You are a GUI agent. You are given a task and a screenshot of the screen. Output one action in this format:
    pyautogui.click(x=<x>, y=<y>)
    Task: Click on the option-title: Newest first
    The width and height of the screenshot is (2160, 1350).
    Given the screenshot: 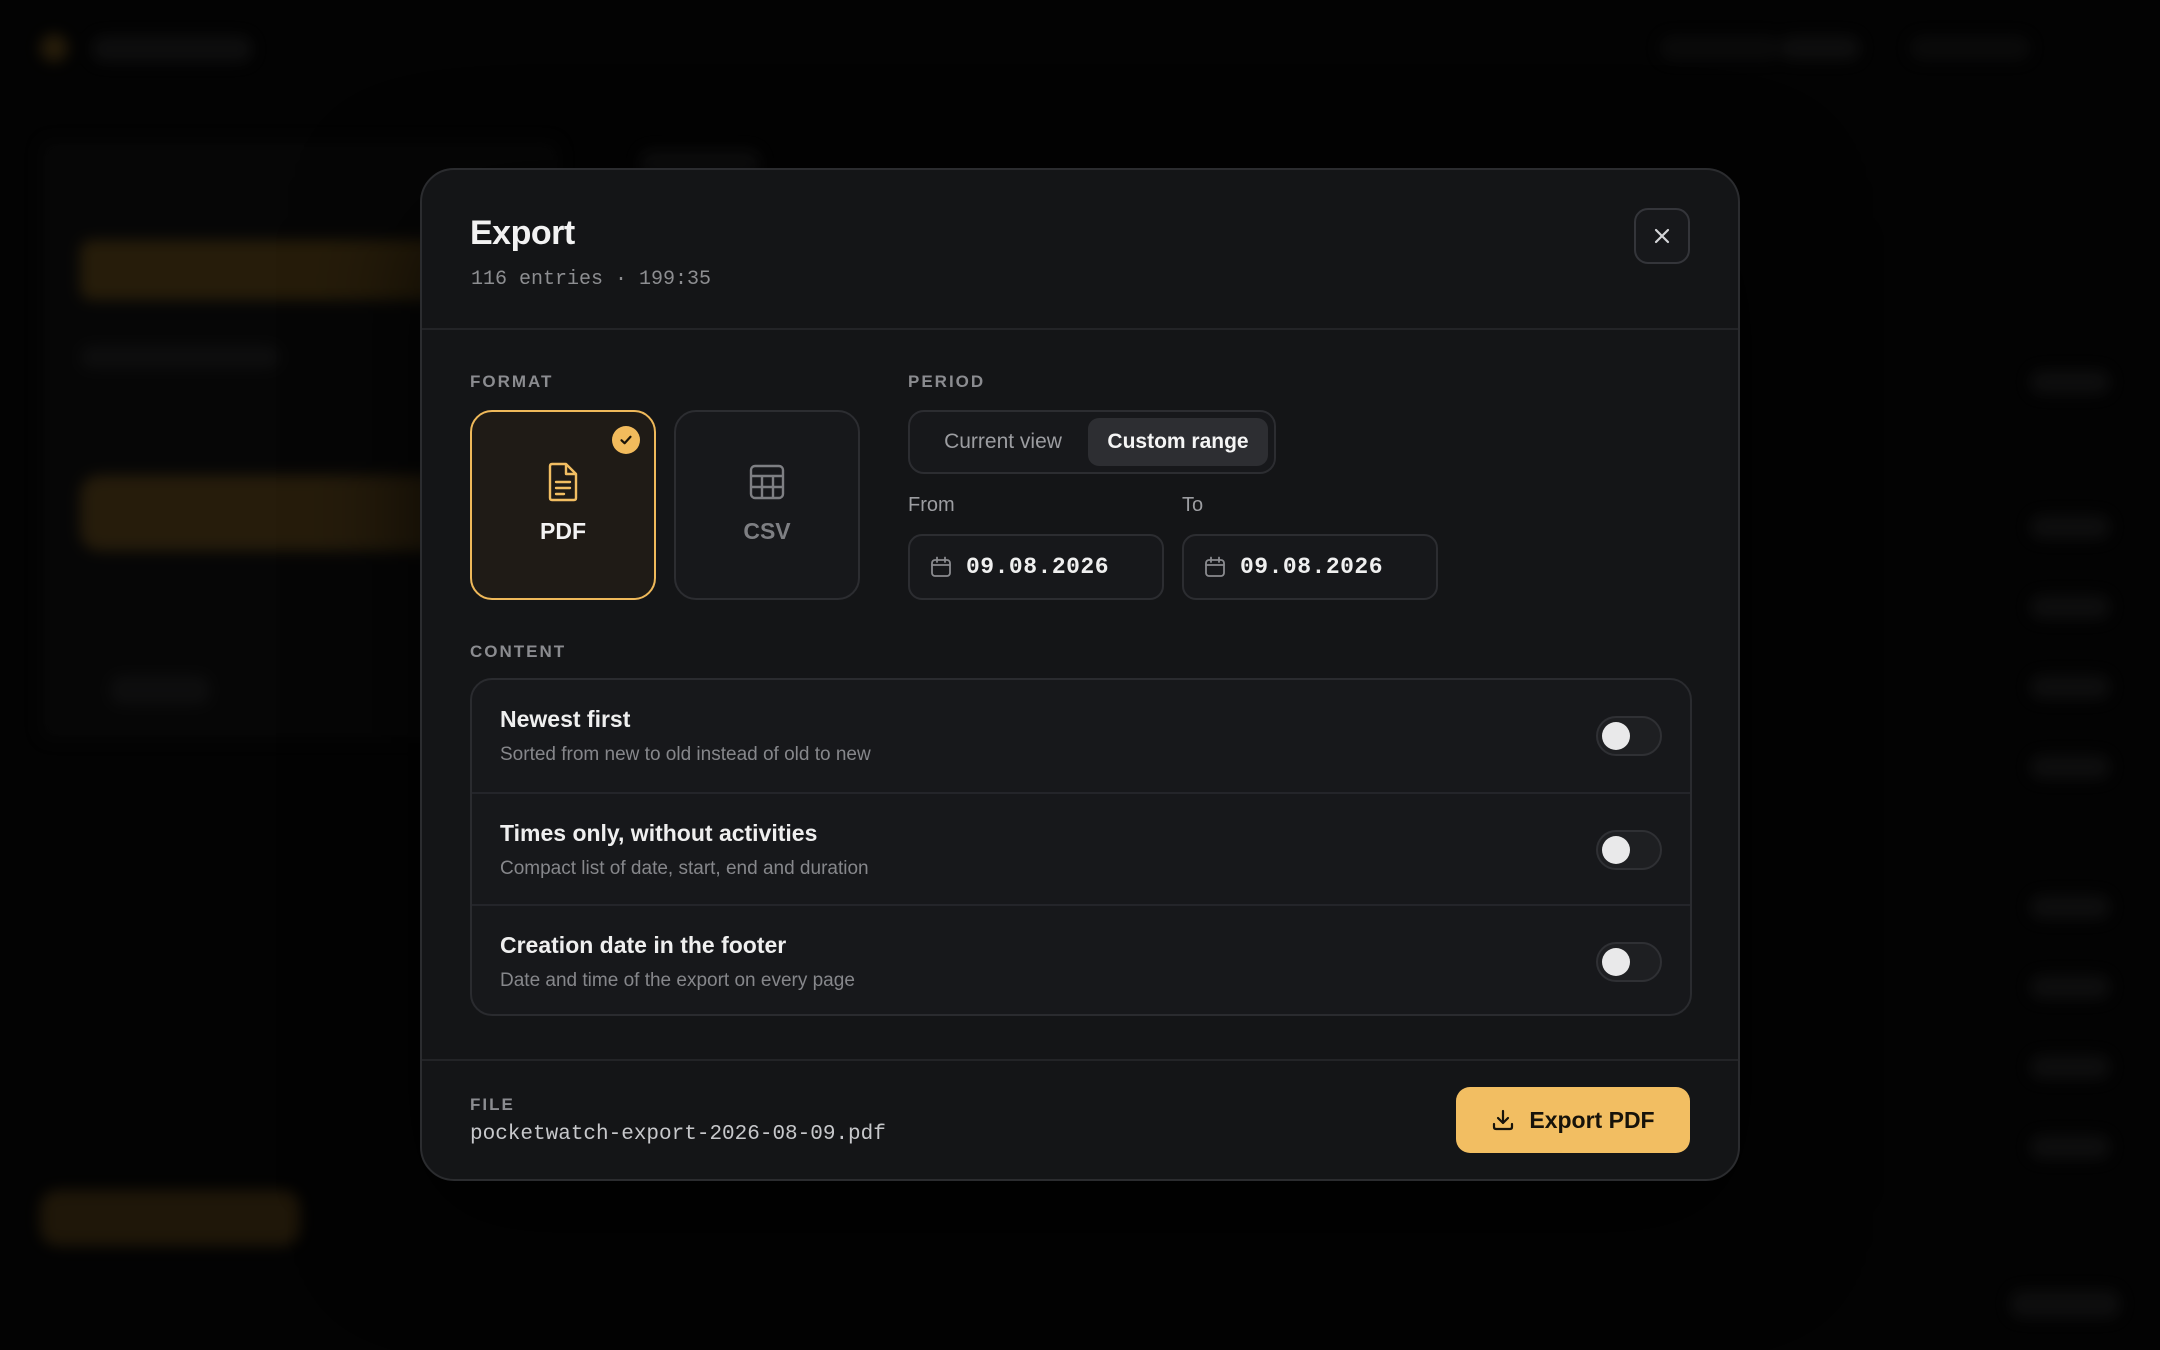 What is the action you would take?
    pyautogui.click(x=565, y=719)
    